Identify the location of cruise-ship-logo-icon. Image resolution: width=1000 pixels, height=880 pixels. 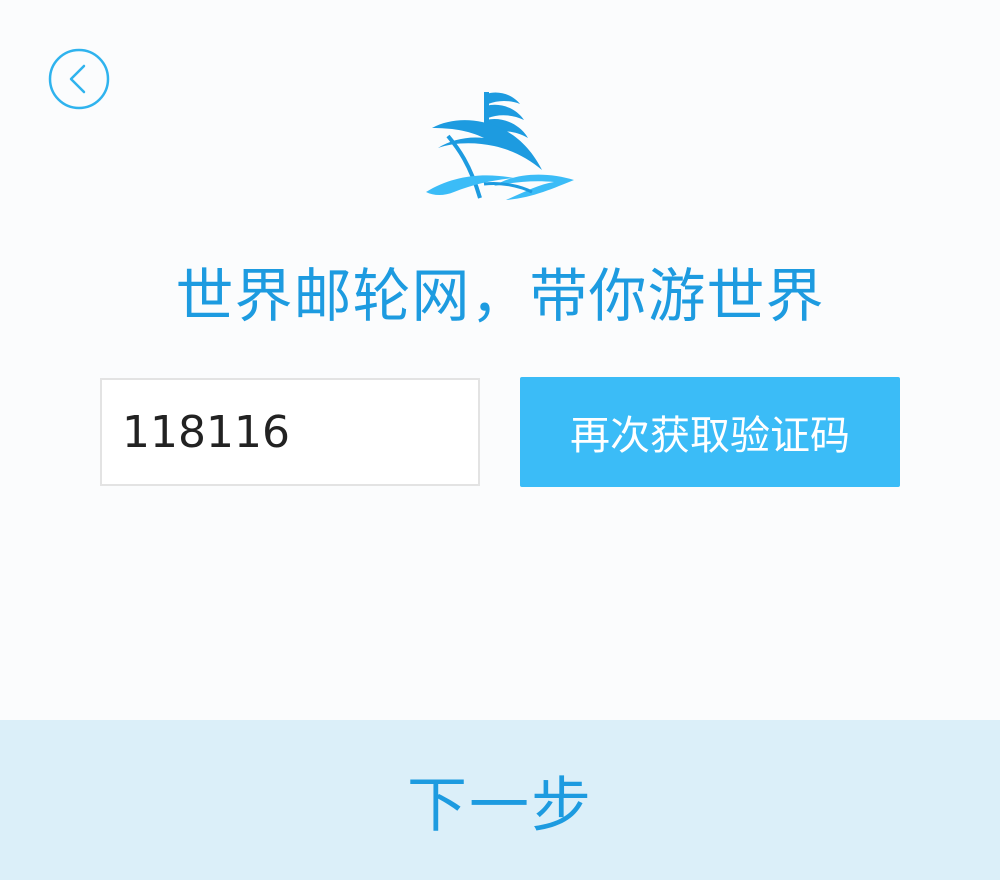
(500, 146).